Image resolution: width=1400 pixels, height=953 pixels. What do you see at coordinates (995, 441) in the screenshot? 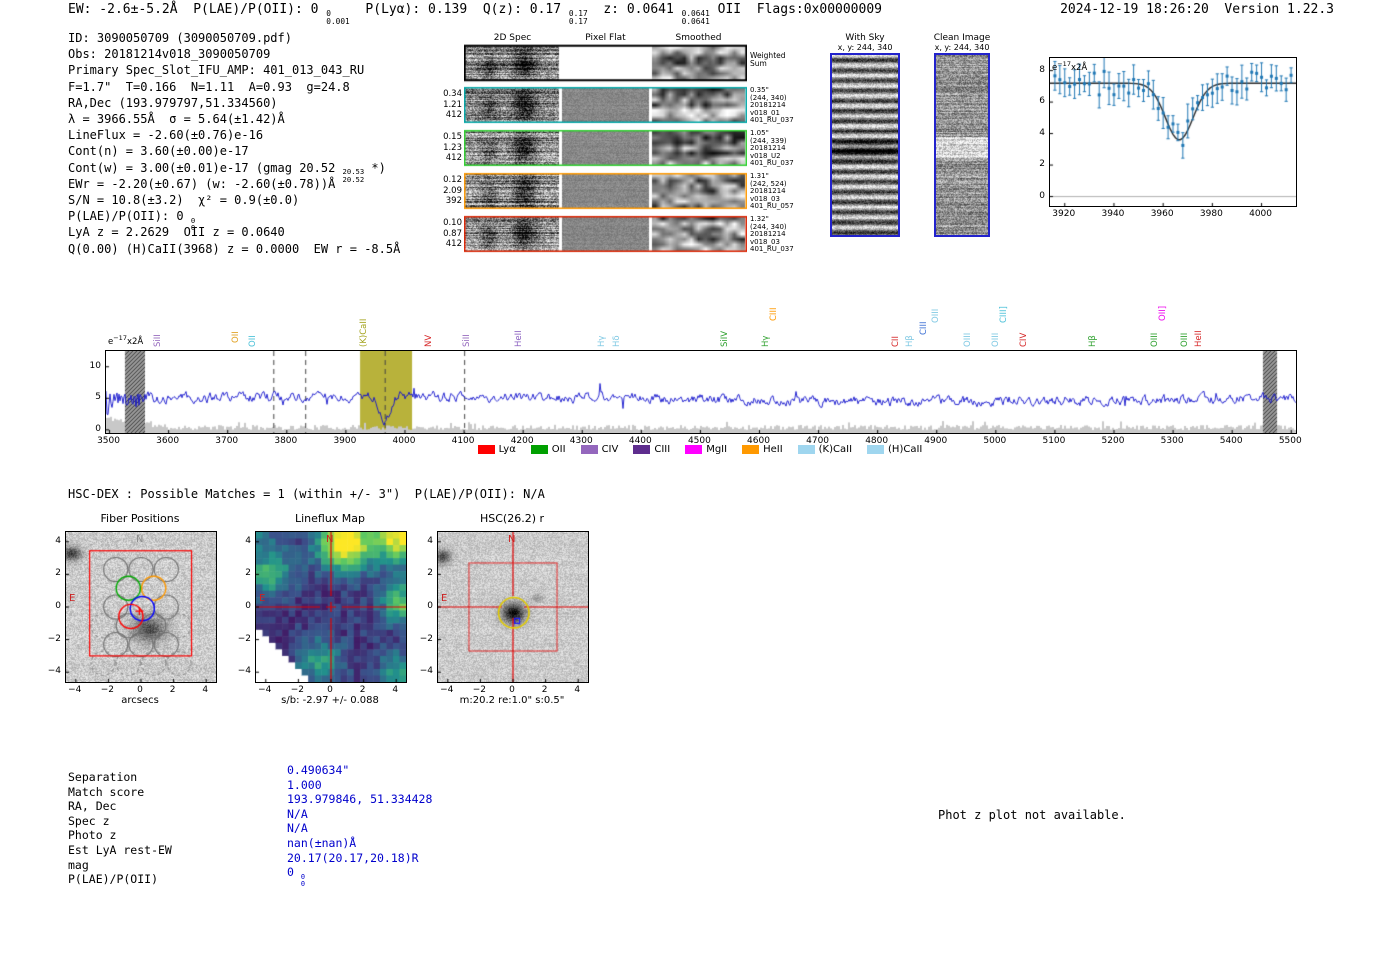
I see `axis-tick-label: 5000` at bounding box center [995, 441].